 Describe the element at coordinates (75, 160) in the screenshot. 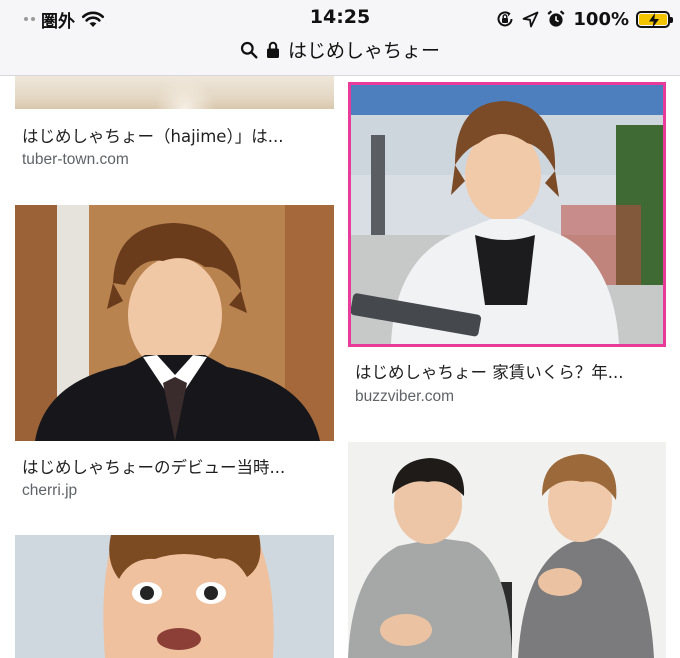

I see `result-domain: tuber-town.com` at that location.